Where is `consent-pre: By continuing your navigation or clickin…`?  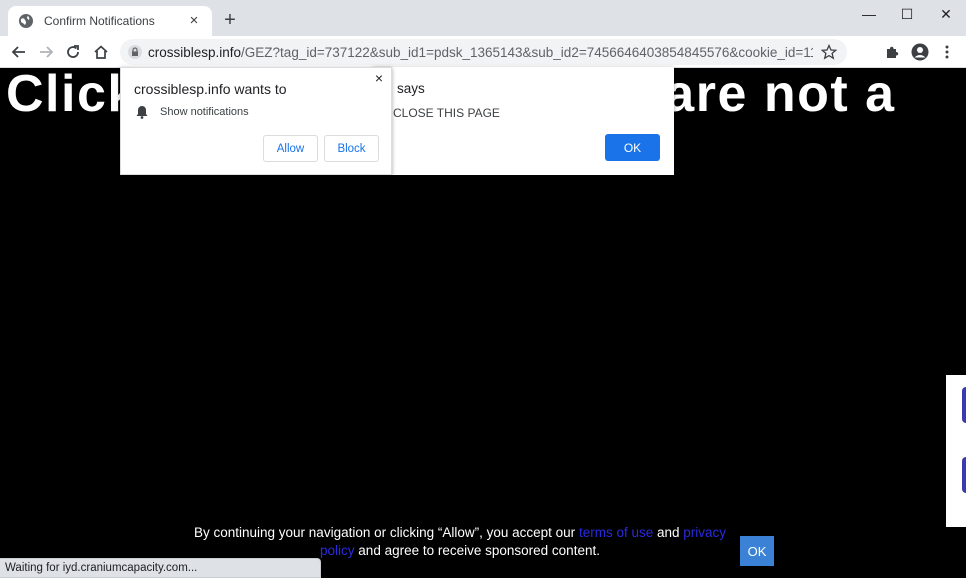 consent-pre: By continuing your navigation or clickin… is located at coordinates (386, 532).